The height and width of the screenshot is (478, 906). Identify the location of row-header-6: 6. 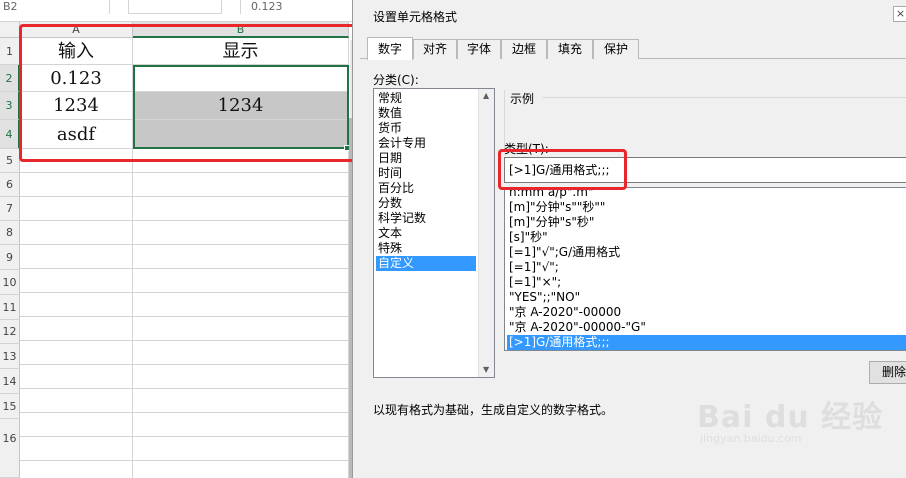
(10, 185).